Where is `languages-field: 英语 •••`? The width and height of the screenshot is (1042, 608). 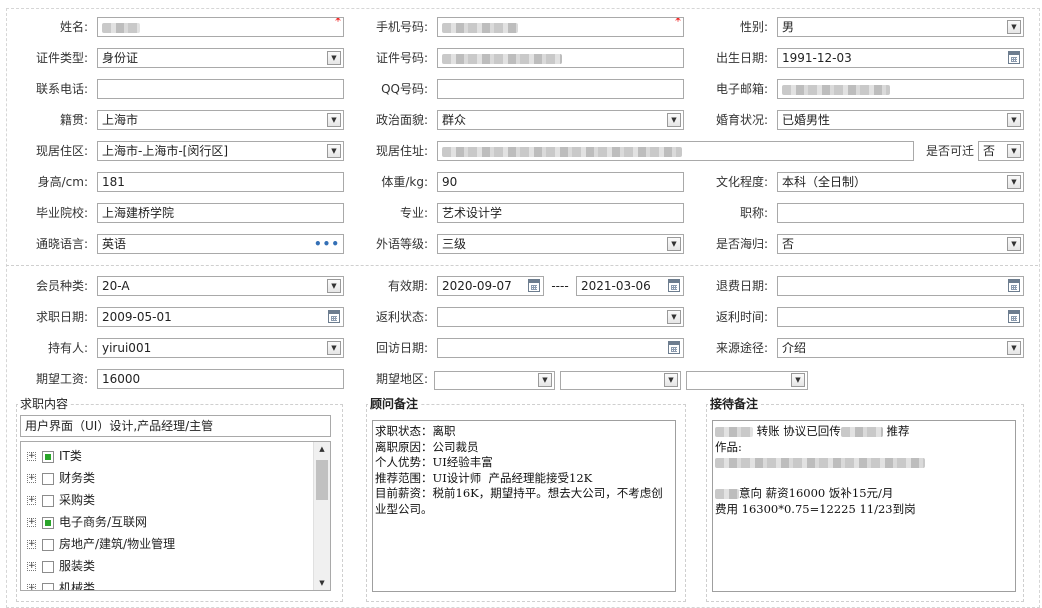
languages-field: 英语 ••• is located at coordinates (220, 244).